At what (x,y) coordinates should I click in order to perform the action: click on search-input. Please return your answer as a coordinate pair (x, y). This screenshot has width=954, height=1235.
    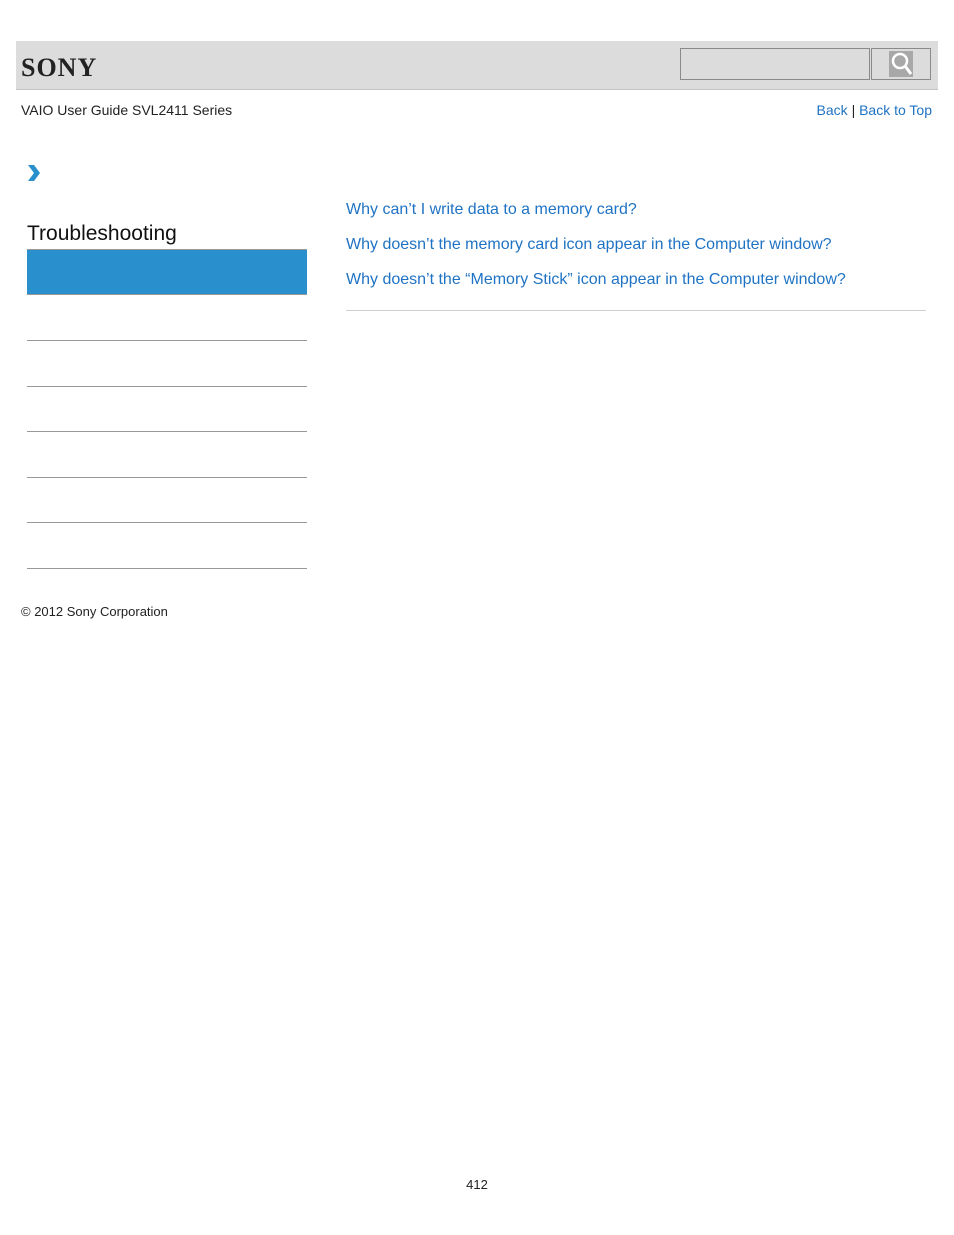
    Looking at the image, I should click on (775, 64).